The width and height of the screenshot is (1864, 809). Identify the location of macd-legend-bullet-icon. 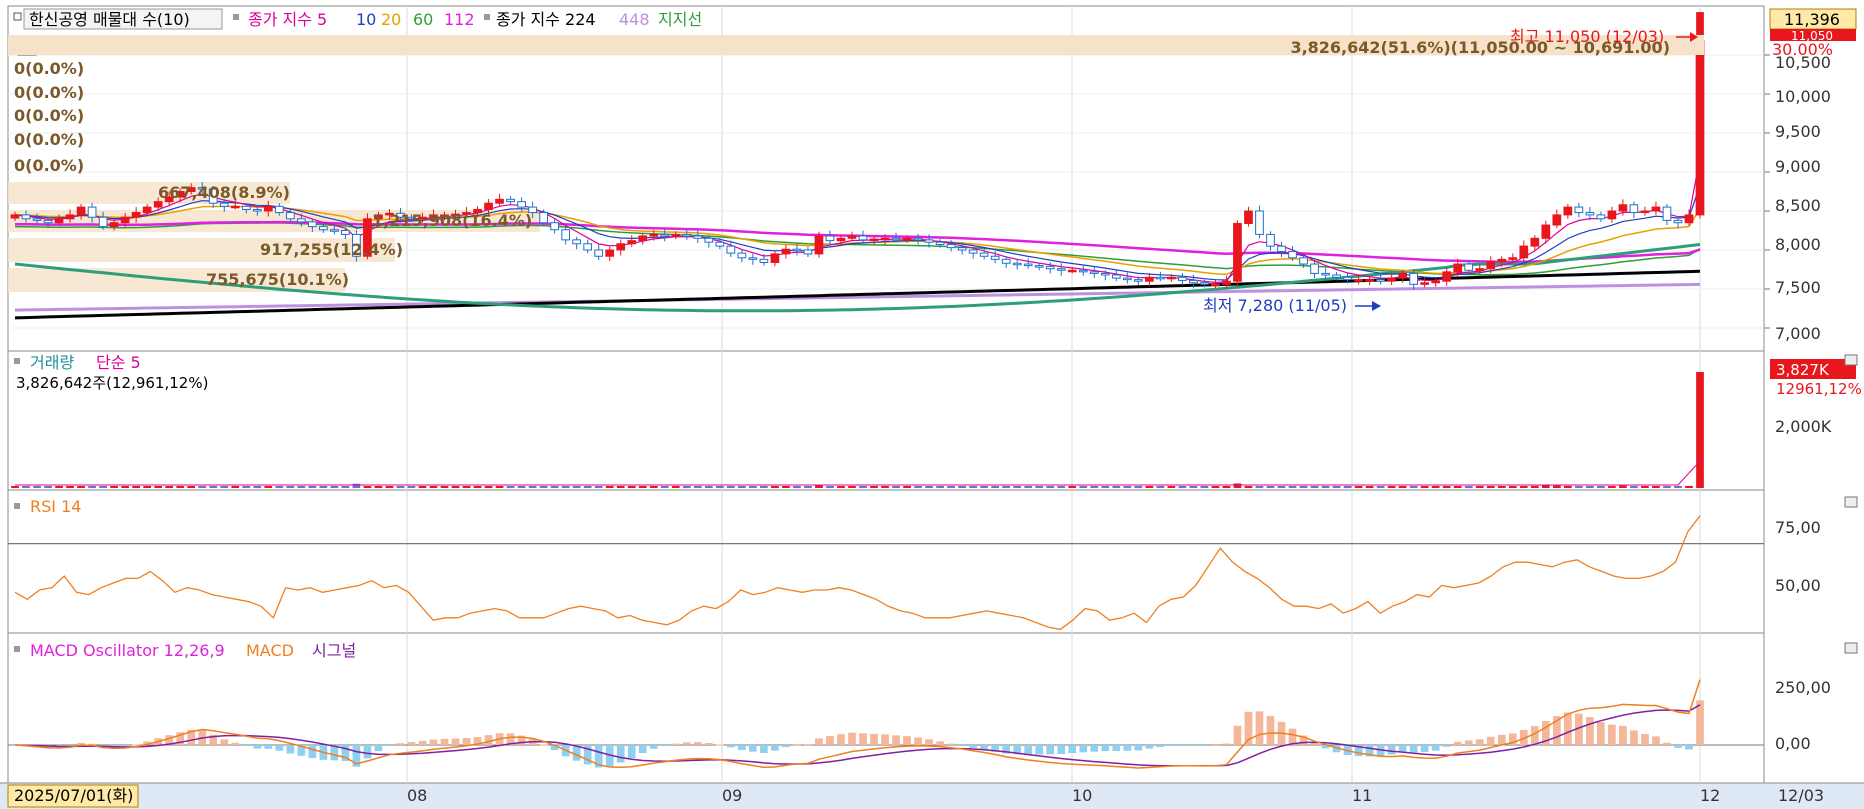
(17, 649).